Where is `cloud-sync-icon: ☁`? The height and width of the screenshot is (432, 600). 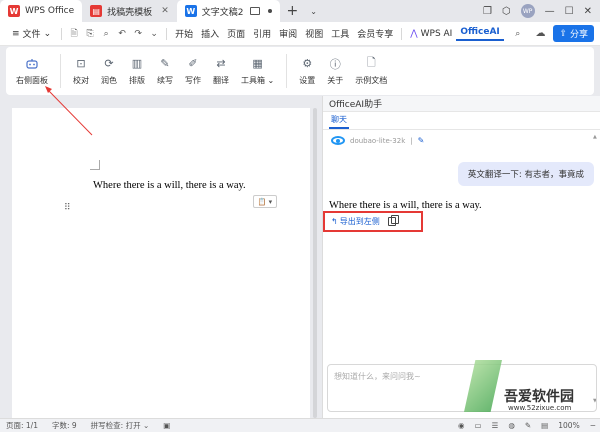 cloud-sync-icon: ☁ is located at coordinates (540, 33).